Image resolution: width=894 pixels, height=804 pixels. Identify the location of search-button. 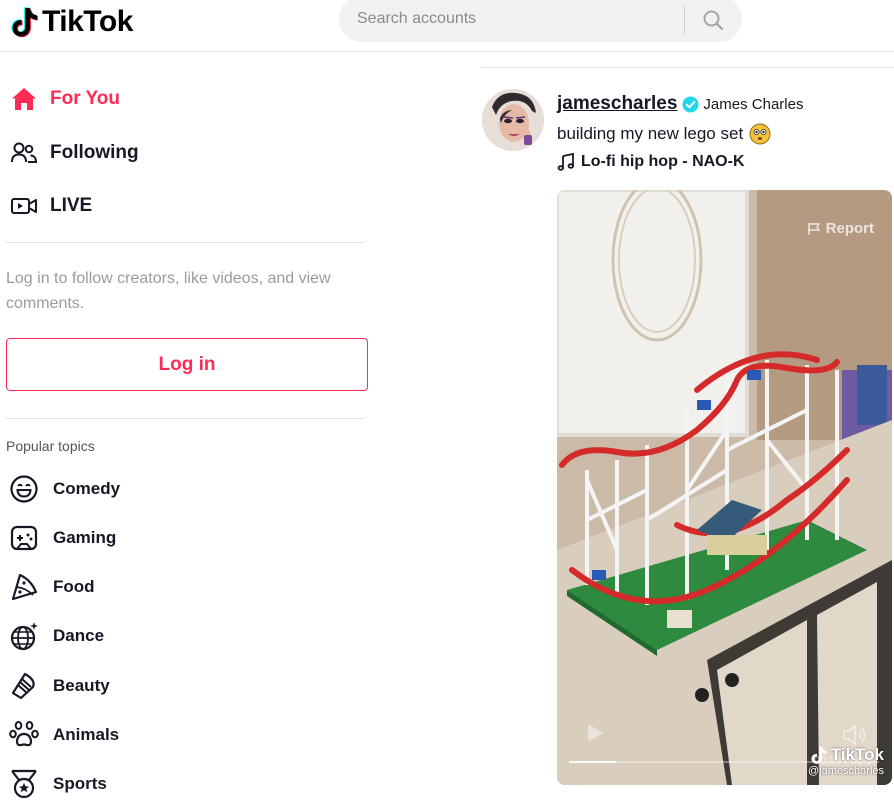
(713, 20).